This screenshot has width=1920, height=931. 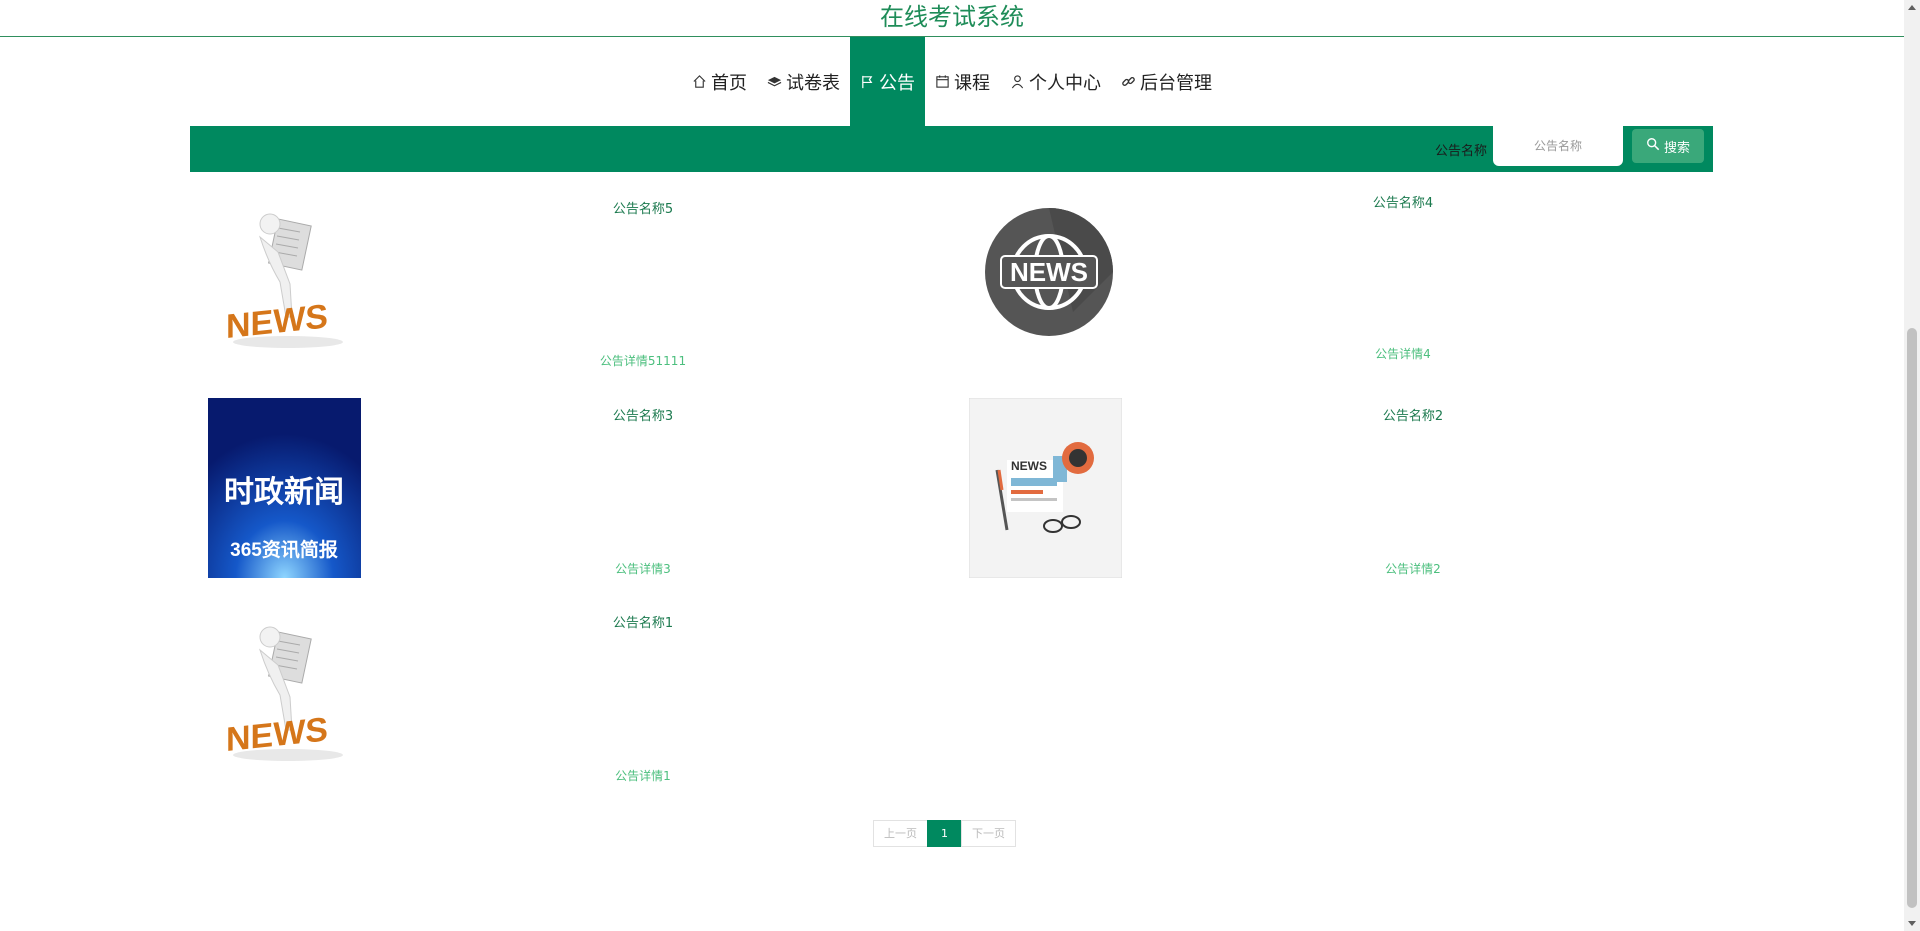 What do you see at coordinates (1333, 287) in the screenshot?
I see `notice-card: NEWS 公告名称4 公告详情4` at bounding box center [1333, 287].